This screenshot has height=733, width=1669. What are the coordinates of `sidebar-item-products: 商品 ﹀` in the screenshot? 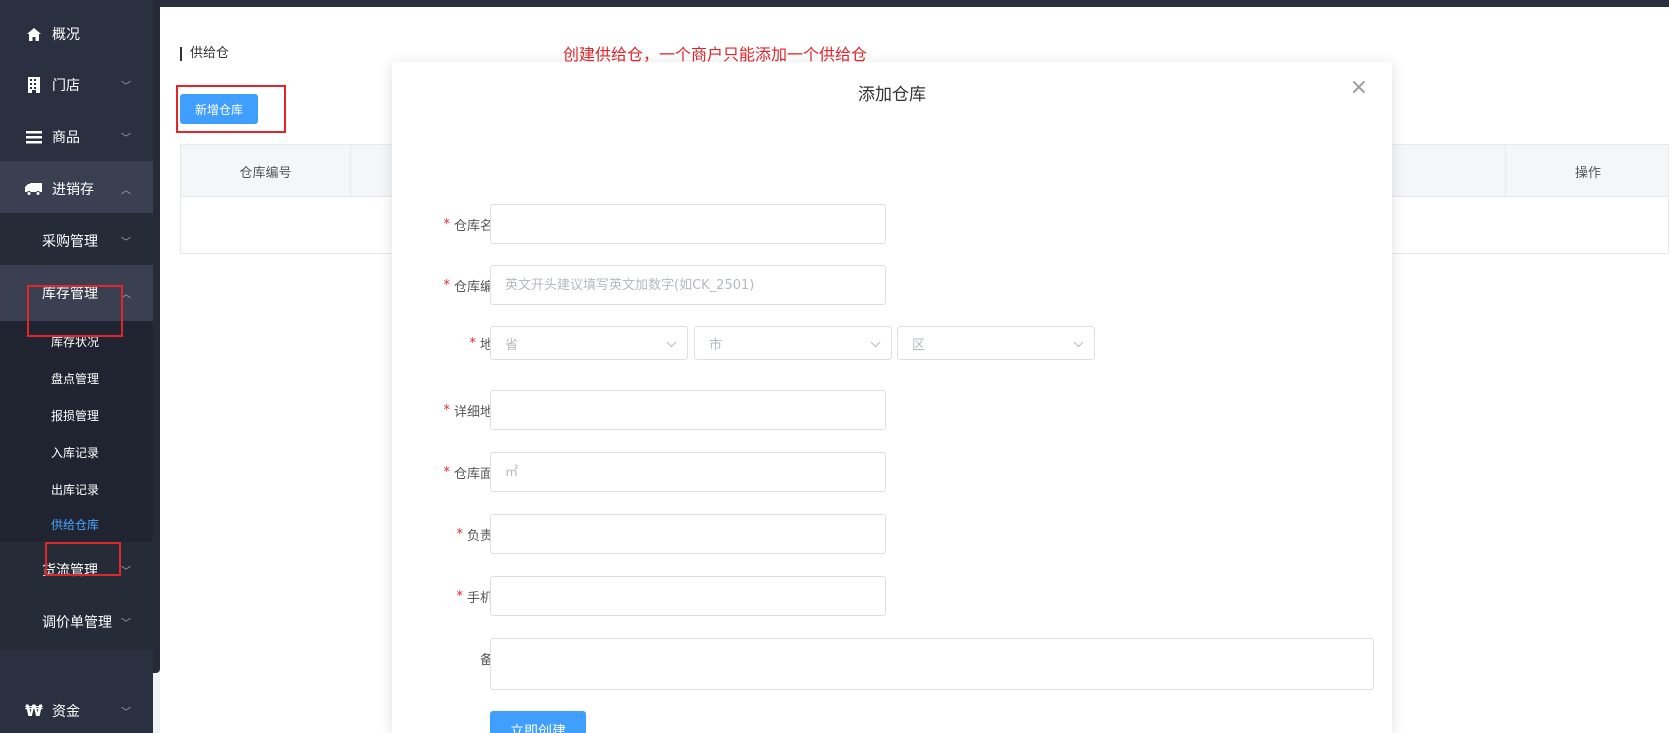 It's located at (76, 137).